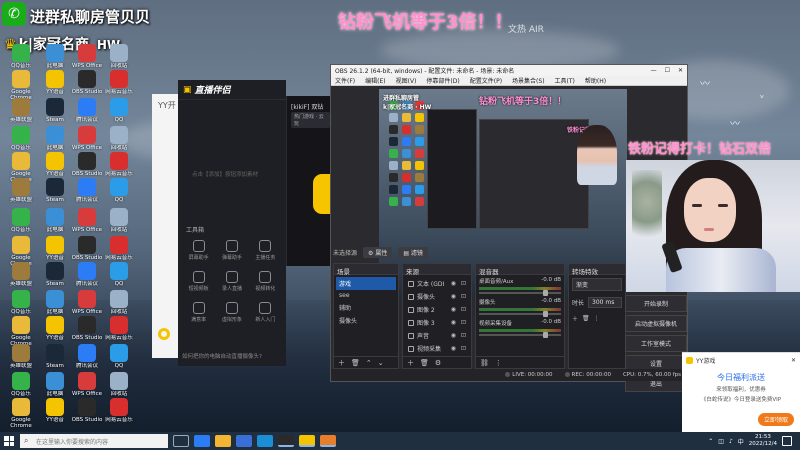  I want to click on menu-item: 文件(F), so click(345, 80).